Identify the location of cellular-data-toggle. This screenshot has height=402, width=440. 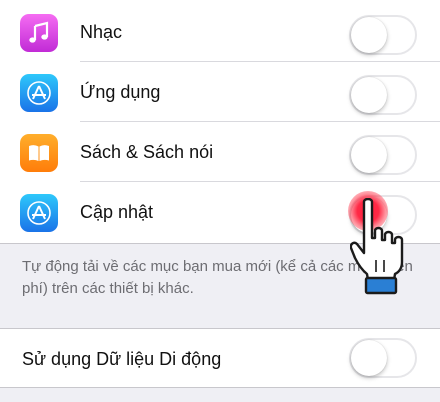
(383, 358).